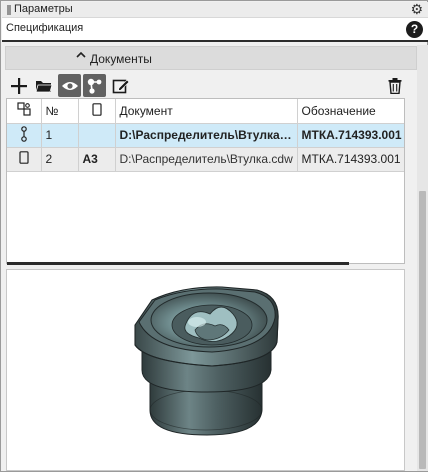  I want to click on row-document: D:\Распределитель\Втулка.m3d, so click(206, 135).